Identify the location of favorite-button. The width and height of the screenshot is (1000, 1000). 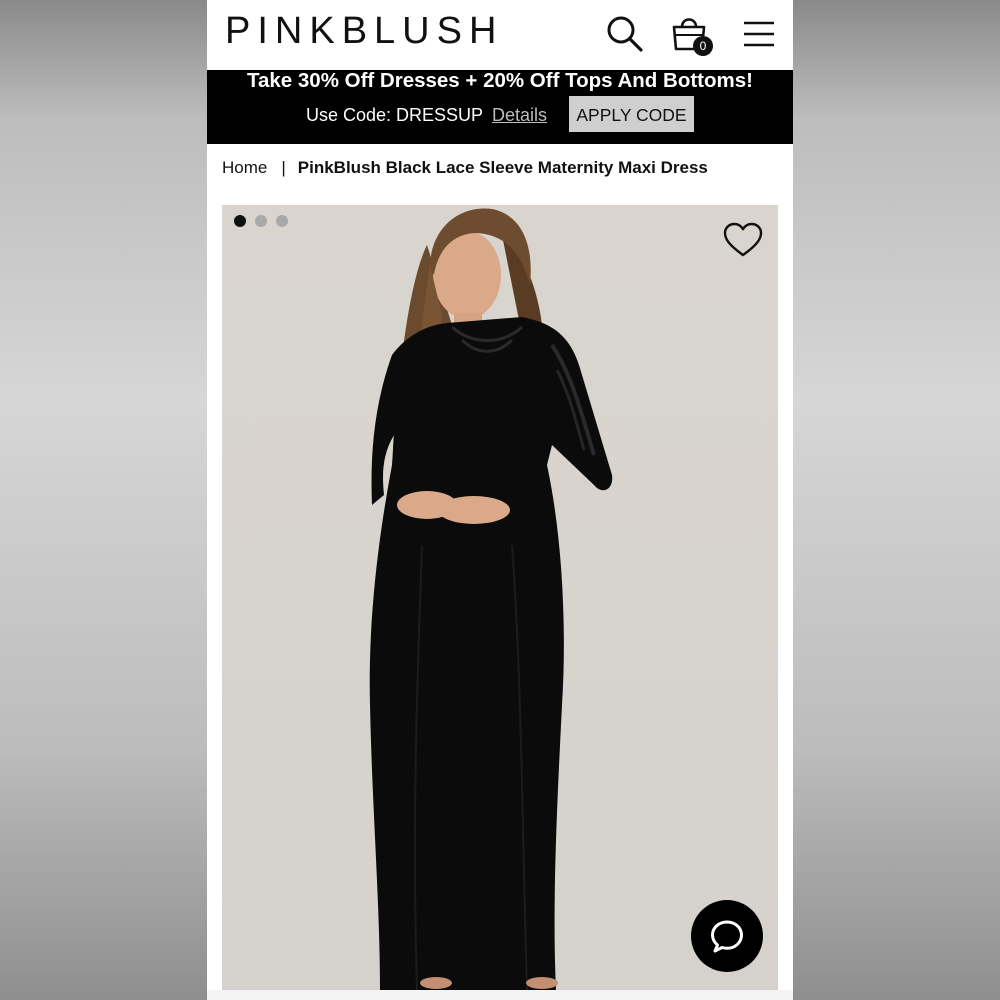
(743, 240).